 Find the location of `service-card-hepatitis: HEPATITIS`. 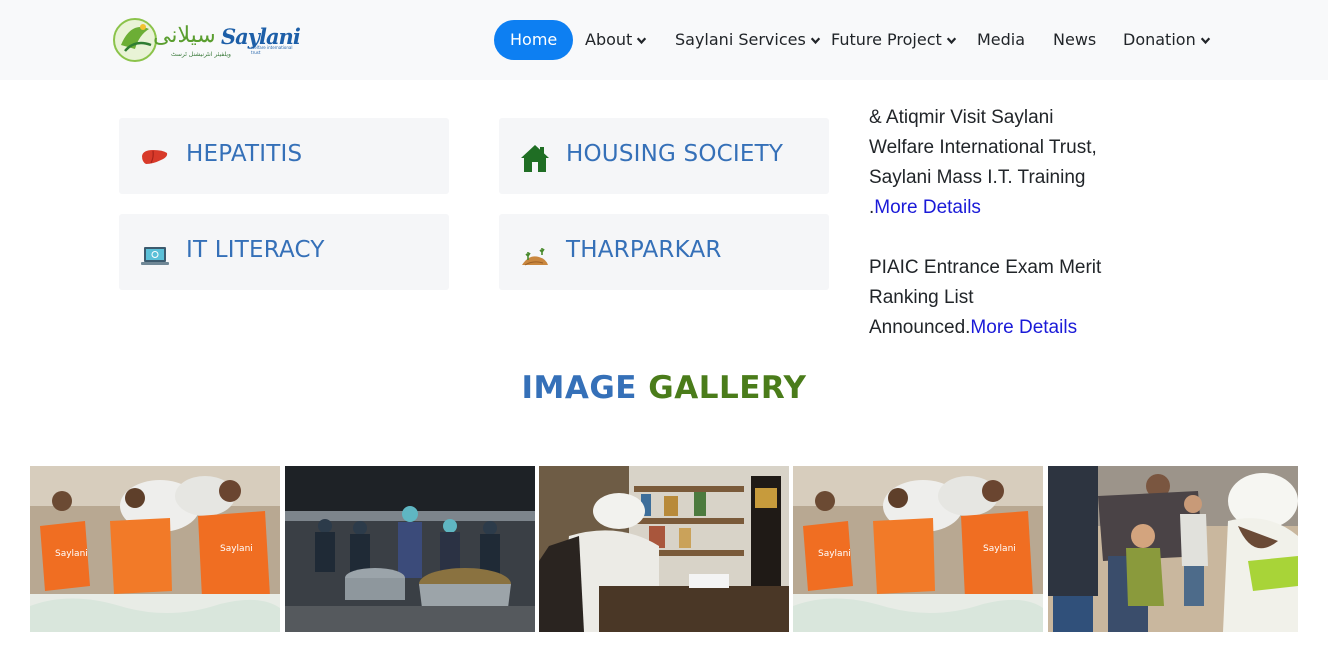

service-card-hepatitis: HEPATITIS is located at coordinates (284, 156).